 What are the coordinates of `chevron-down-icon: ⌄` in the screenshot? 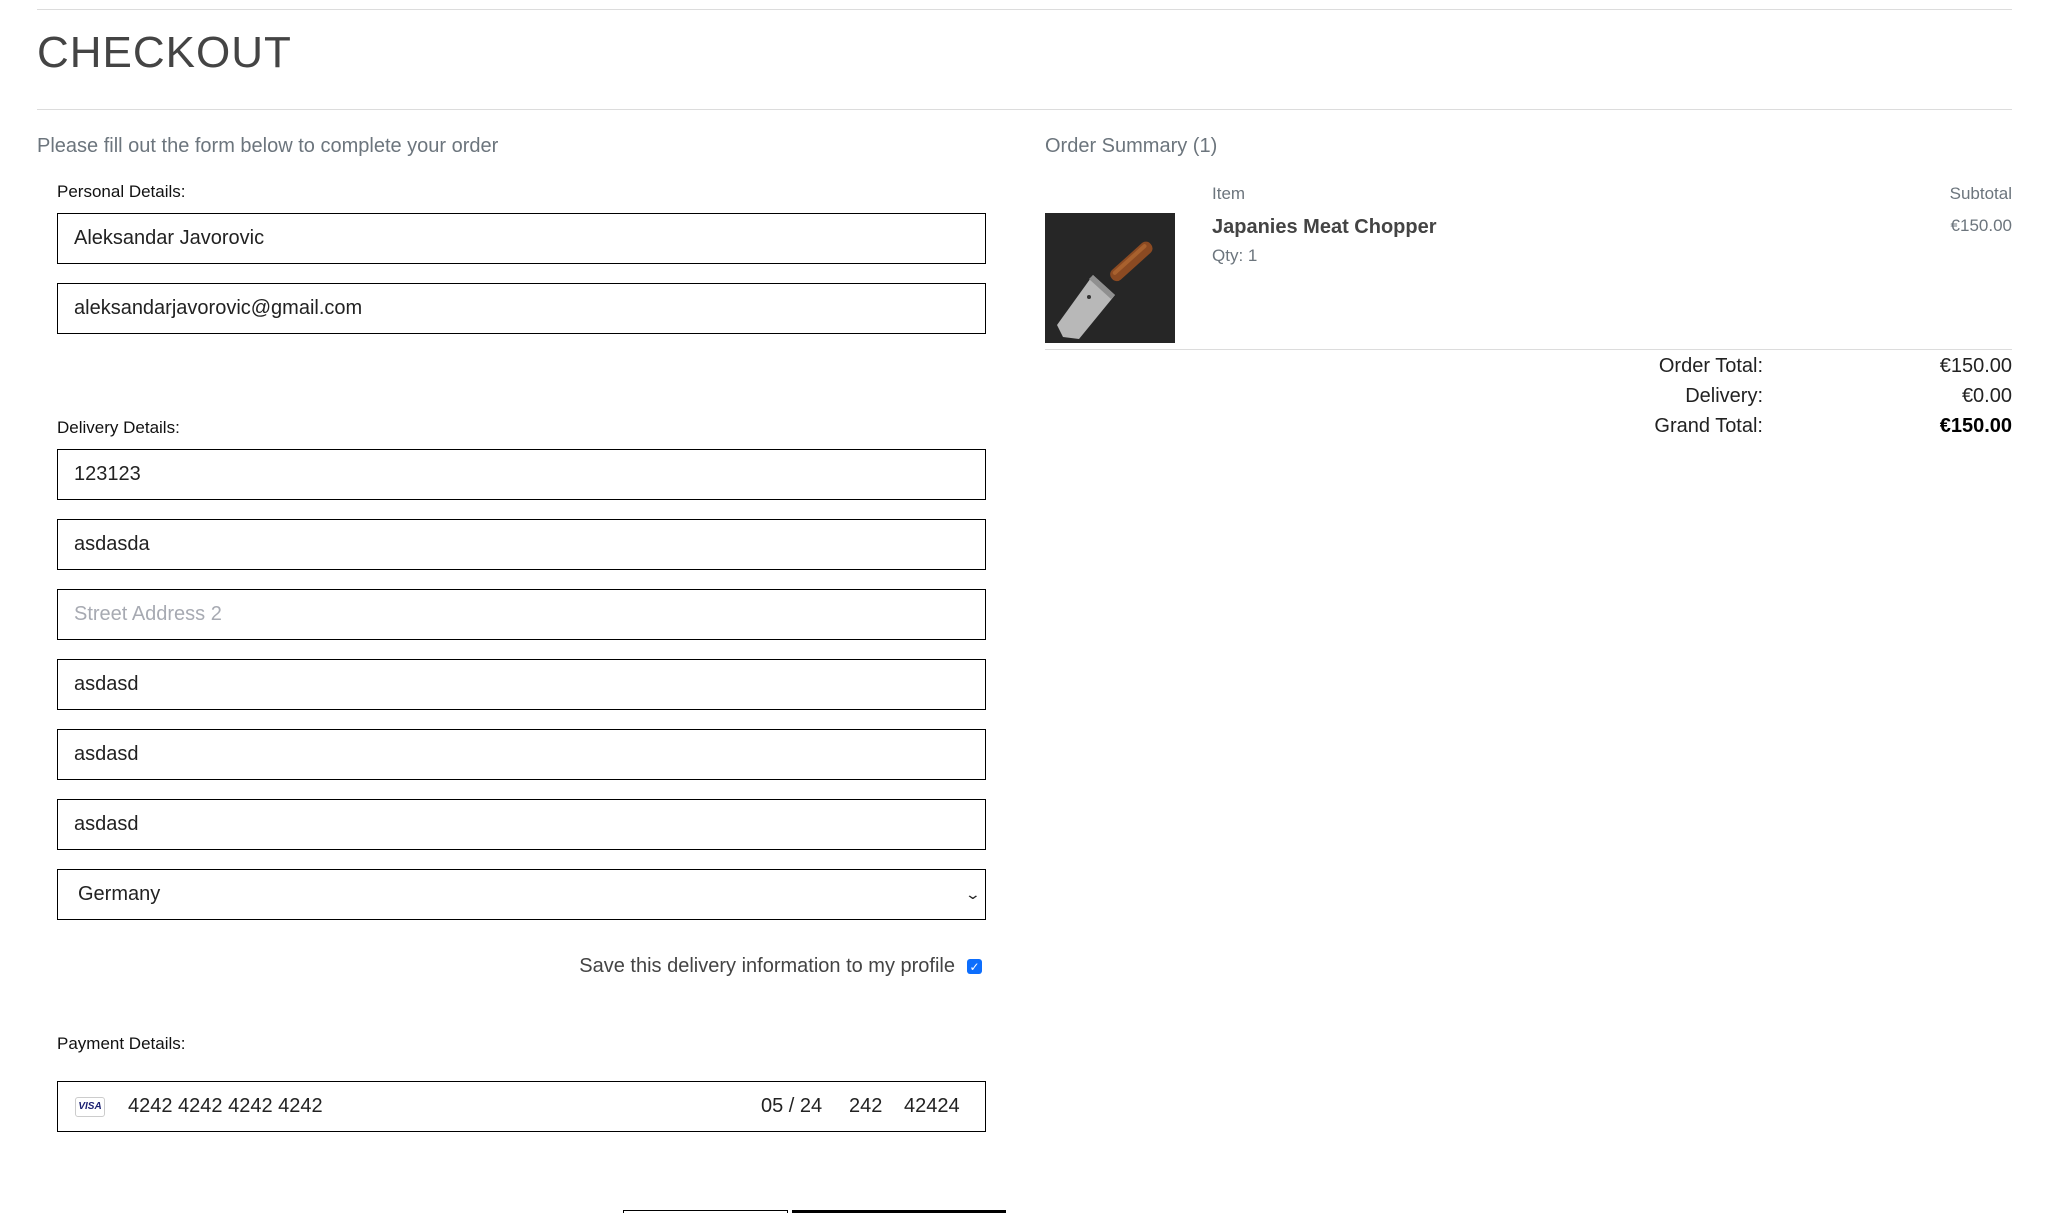 It's located at (973, 894).